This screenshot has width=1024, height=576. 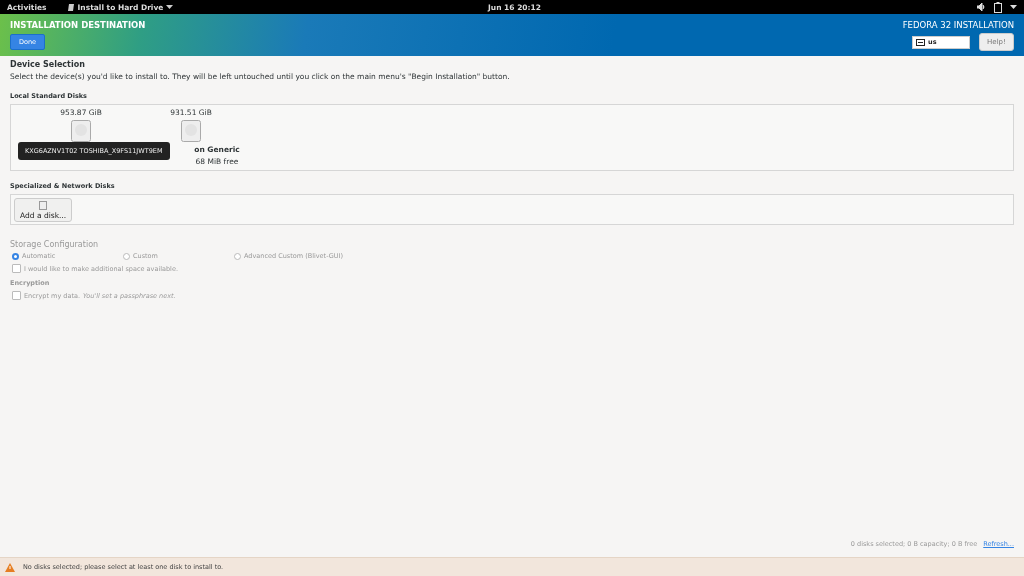 I want to click on section-heading: Device Selection, so click(x=48, y=64).